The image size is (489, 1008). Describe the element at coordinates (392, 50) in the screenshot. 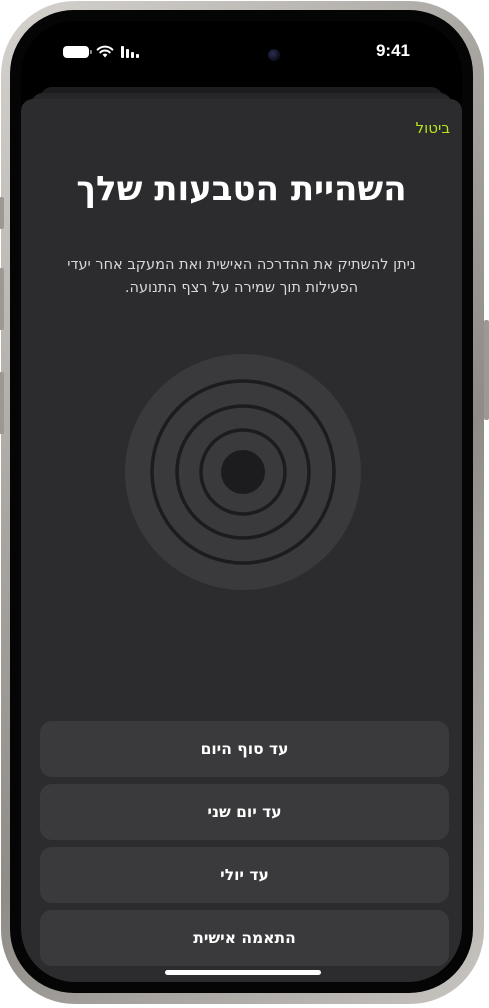

I see `status-time: 9:41` at that location.